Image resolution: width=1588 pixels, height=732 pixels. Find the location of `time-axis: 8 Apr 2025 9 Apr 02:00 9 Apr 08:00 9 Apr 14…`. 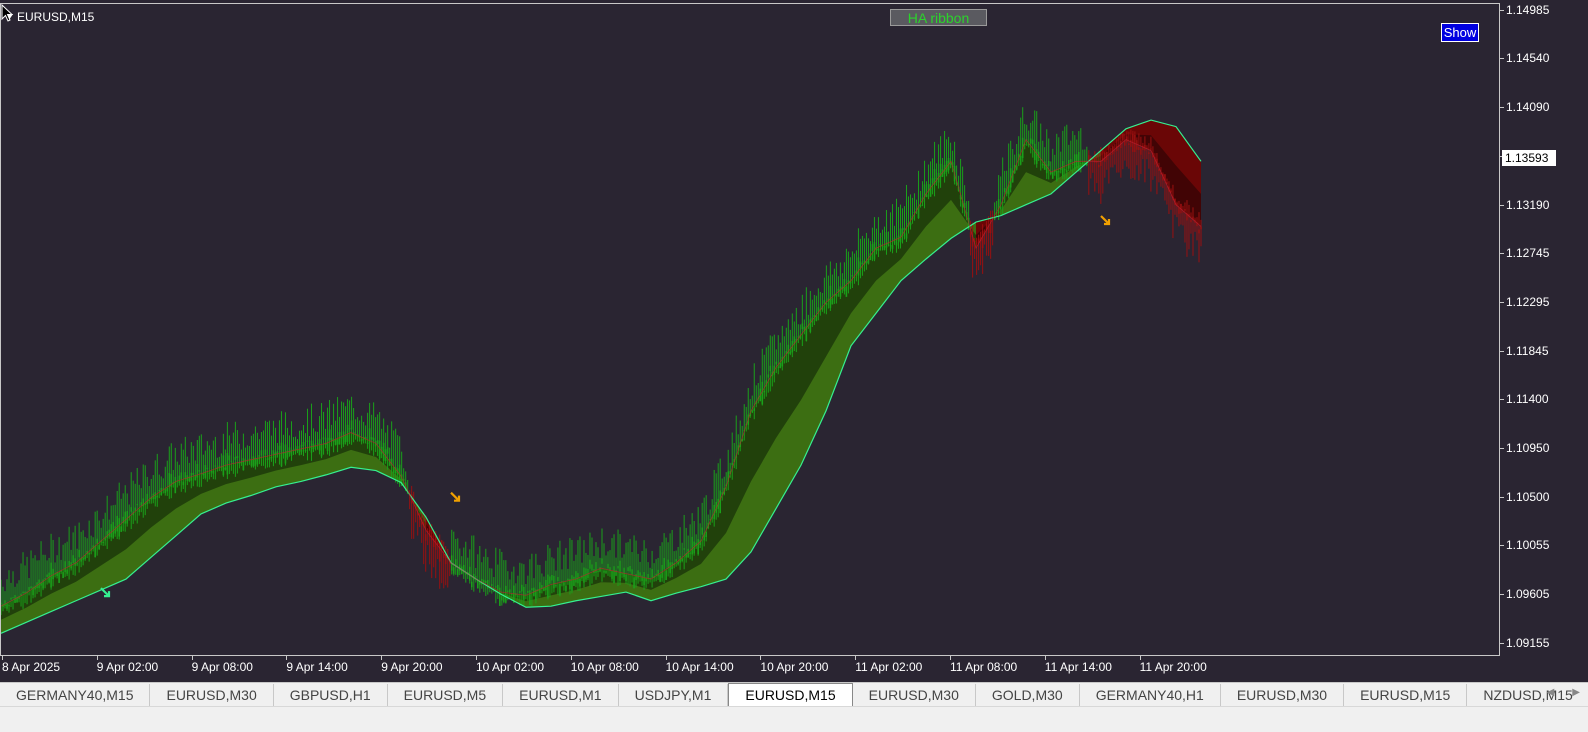

time-axis: 8 Apr 2025 9 Apr 02:00 9 Apr 08:00 9 Apr 14… is located at coordinates (750, 668).